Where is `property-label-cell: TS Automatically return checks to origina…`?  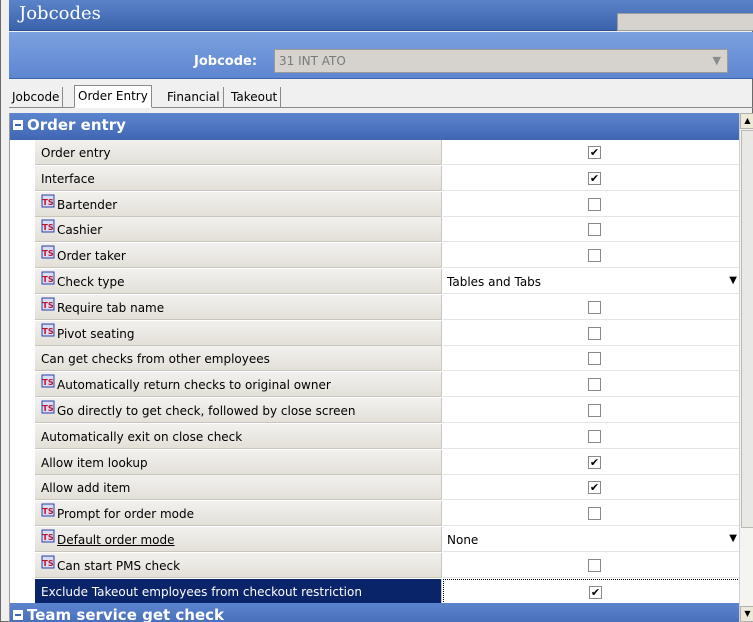 property-label-cell: TS Automatically return checks to origina… is located at coordinates (238, 385).